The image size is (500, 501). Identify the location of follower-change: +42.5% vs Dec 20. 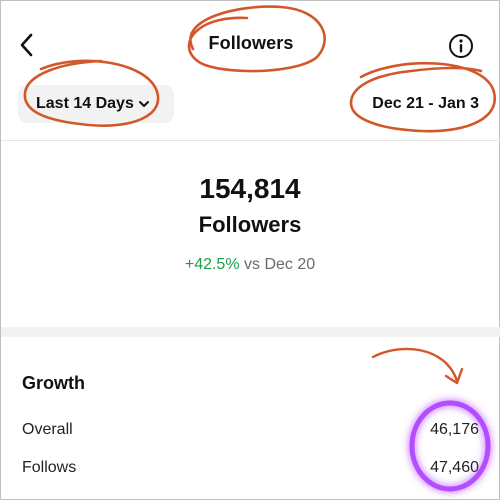
(250, 265).